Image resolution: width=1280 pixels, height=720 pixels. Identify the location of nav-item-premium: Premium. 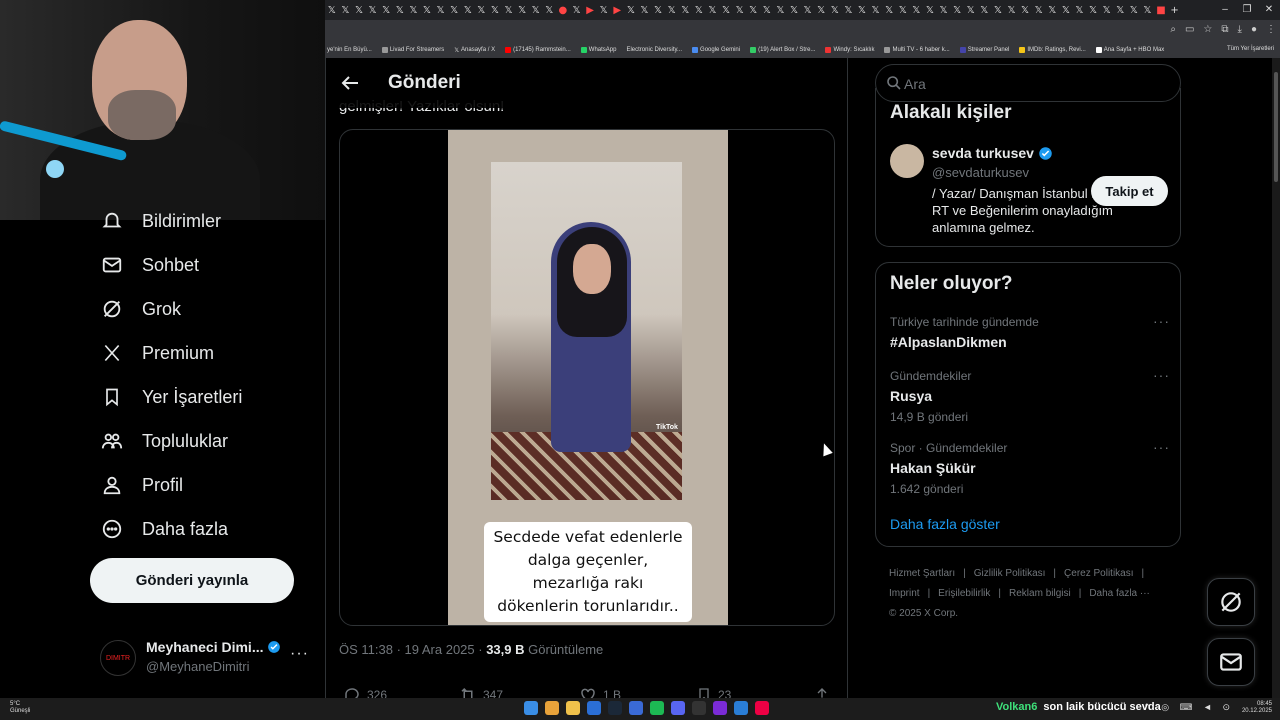
(157, 353).